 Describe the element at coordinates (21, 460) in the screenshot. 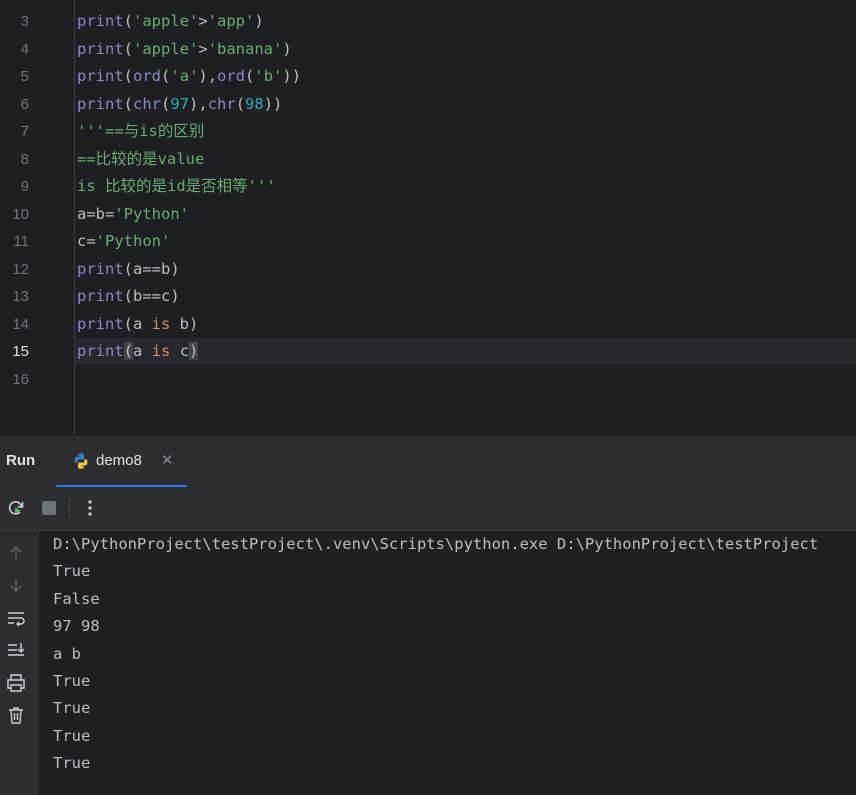

I see `run-panel-title: Run` at that location.